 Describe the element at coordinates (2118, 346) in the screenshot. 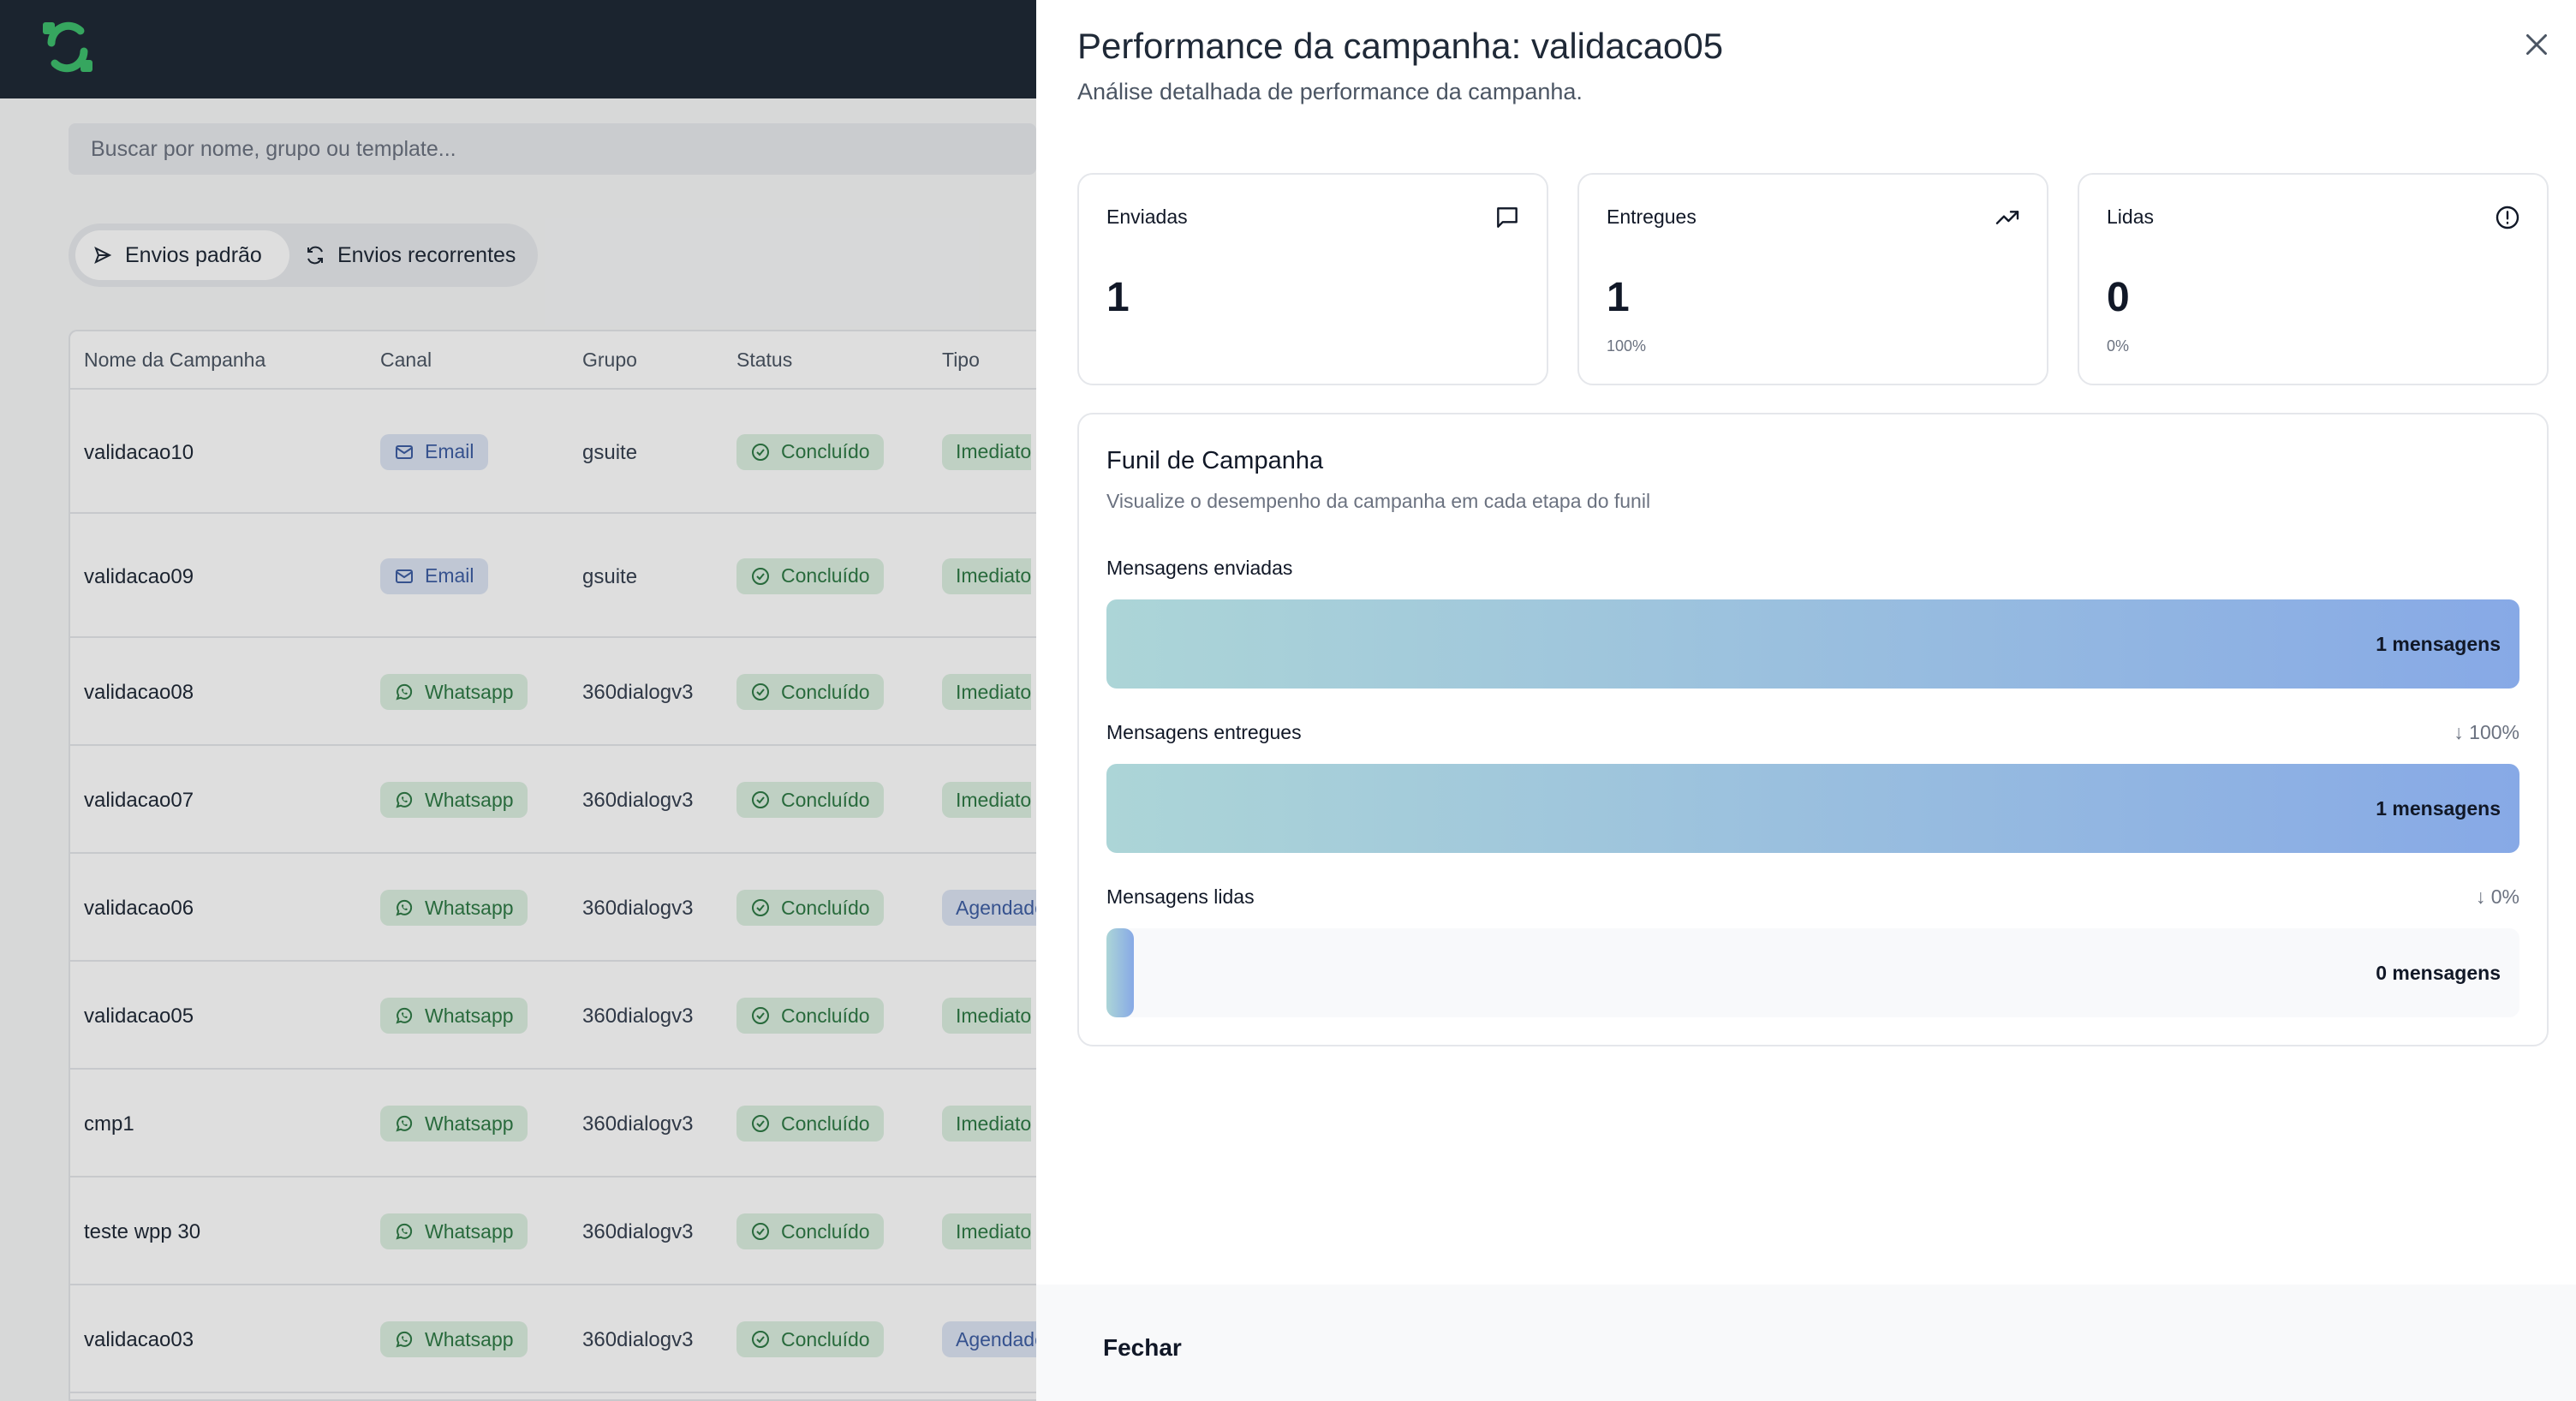

I see `stat-percent: 0%` at that location.